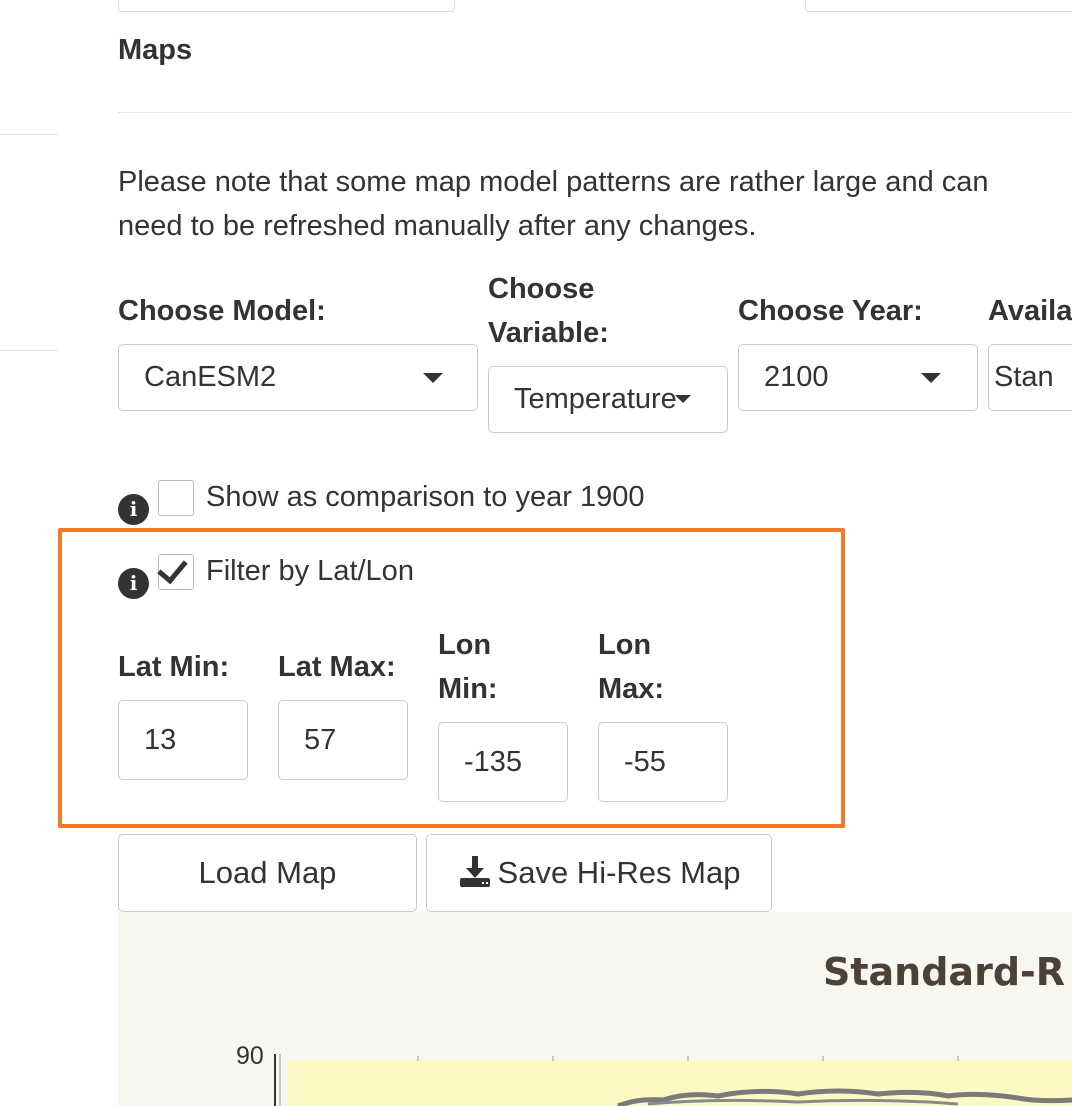  What do you see at coordinates (548, 333) in the screenshot?
I see `variable-label-line: Variable:` at bounding box center [548, 333].